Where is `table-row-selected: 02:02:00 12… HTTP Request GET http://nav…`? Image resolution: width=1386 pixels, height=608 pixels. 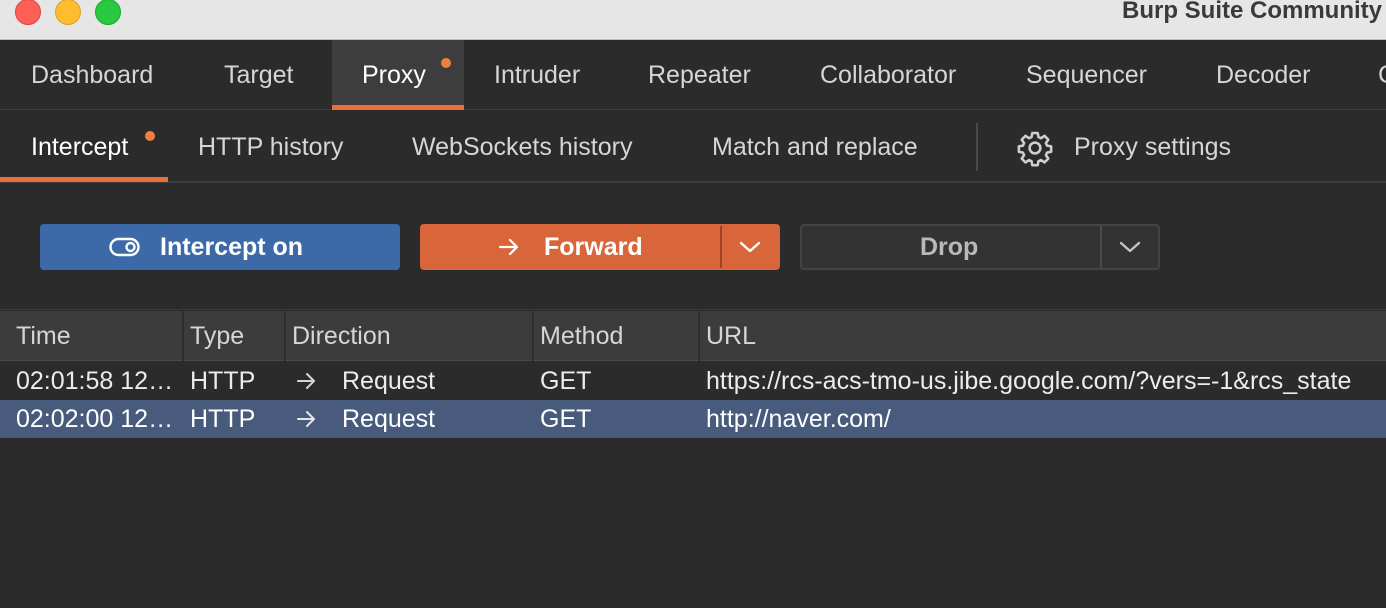
table-row-selected: 02:02:00 12… HTTP Request GET http://nav… is located at coordinates (693, 419).